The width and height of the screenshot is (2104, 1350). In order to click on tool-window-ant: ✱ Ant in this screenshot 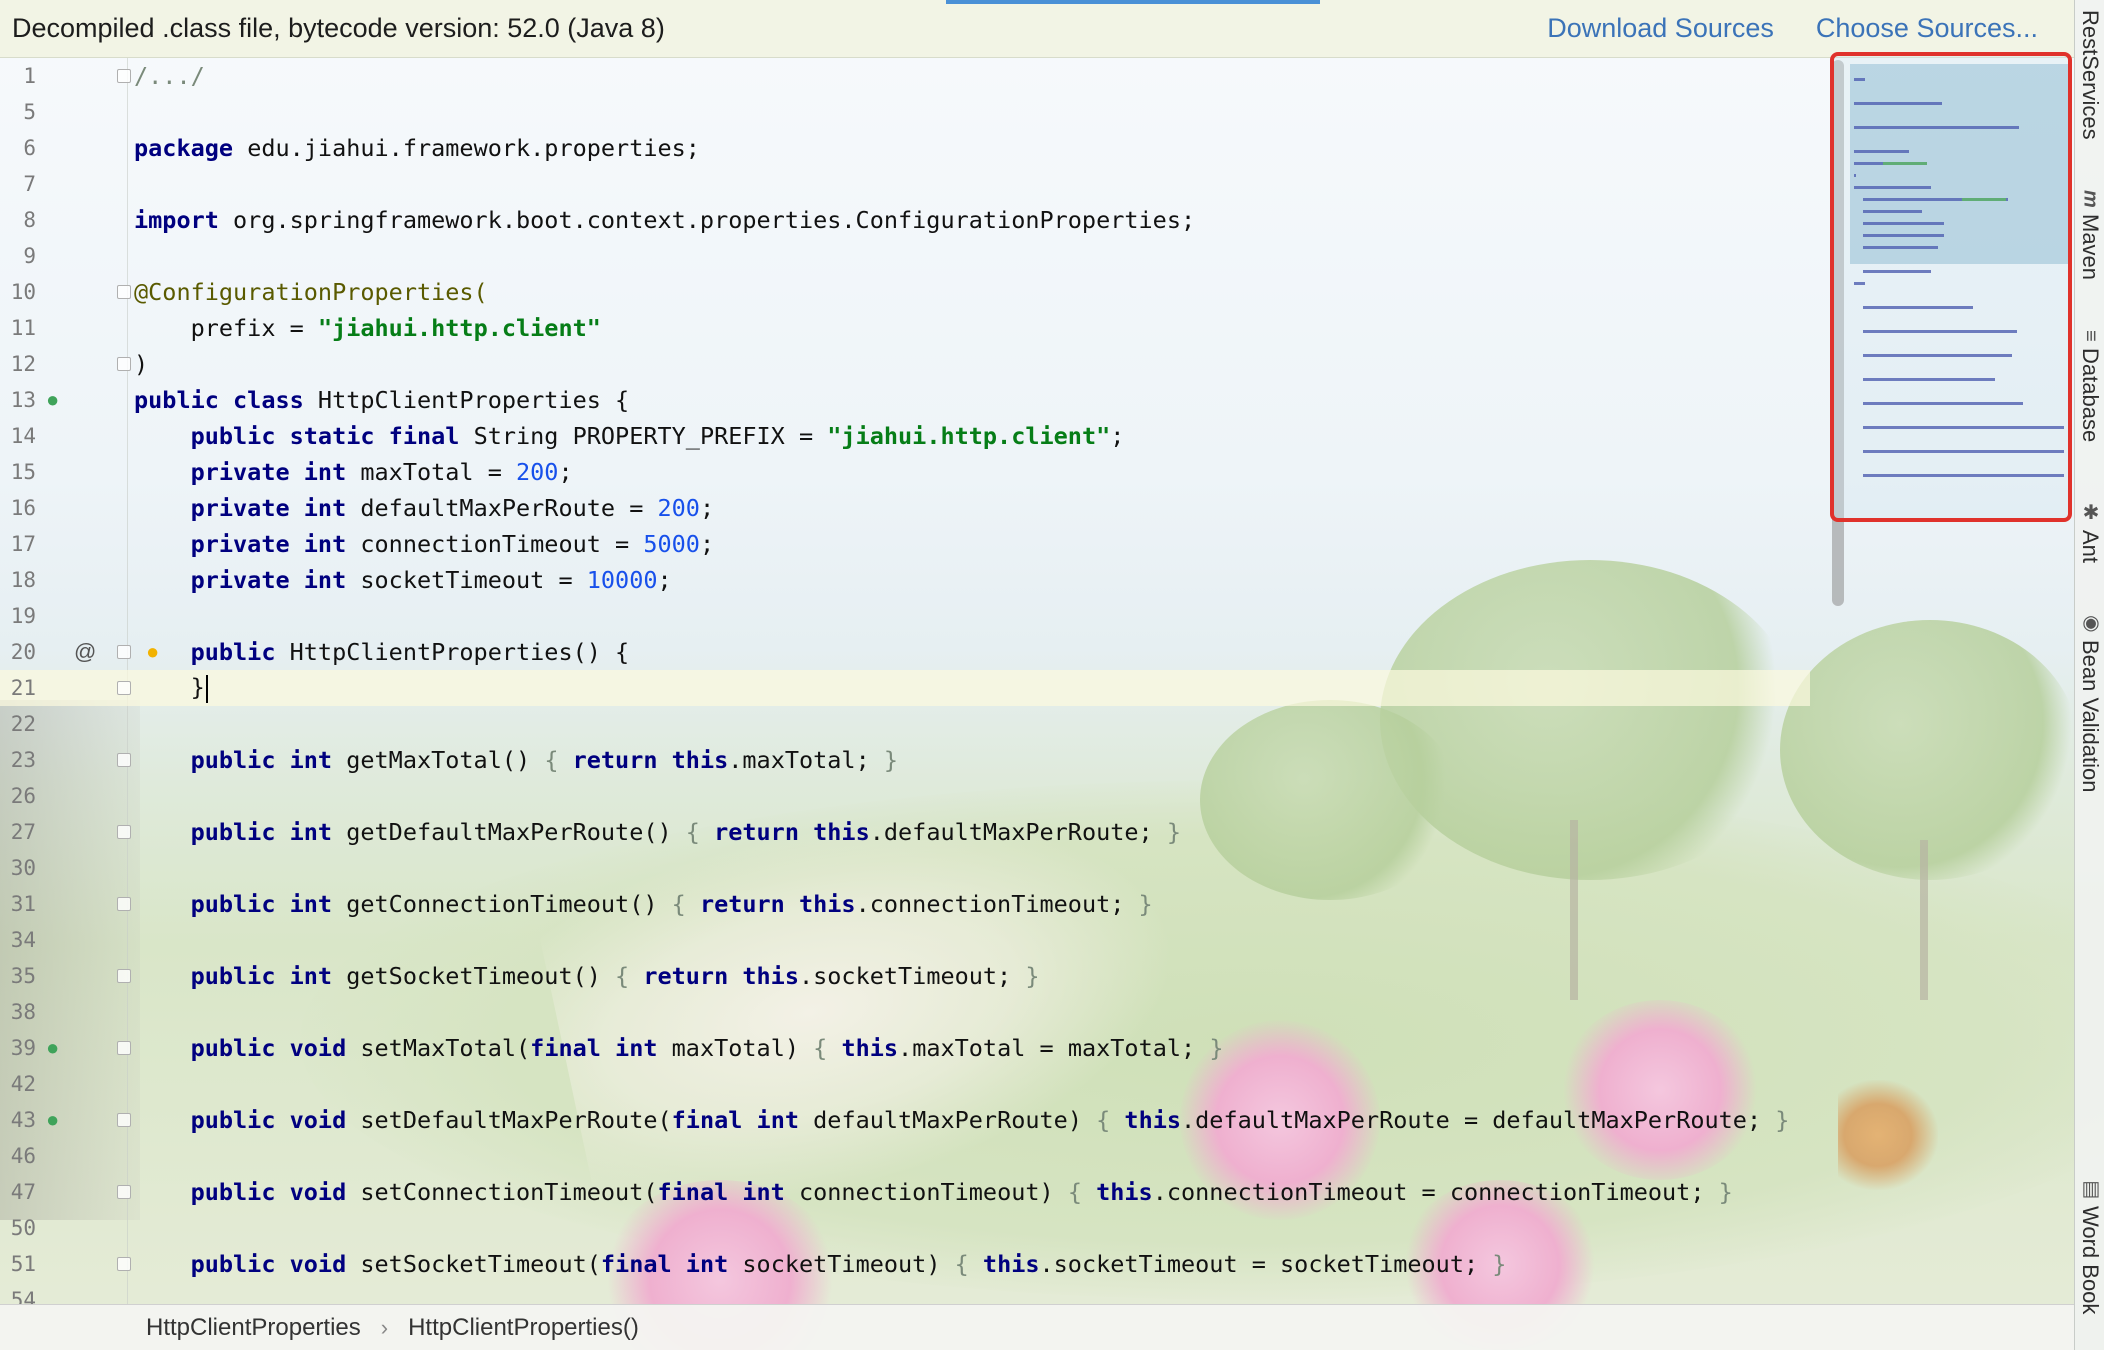, I will do `click(2089, 531)`.